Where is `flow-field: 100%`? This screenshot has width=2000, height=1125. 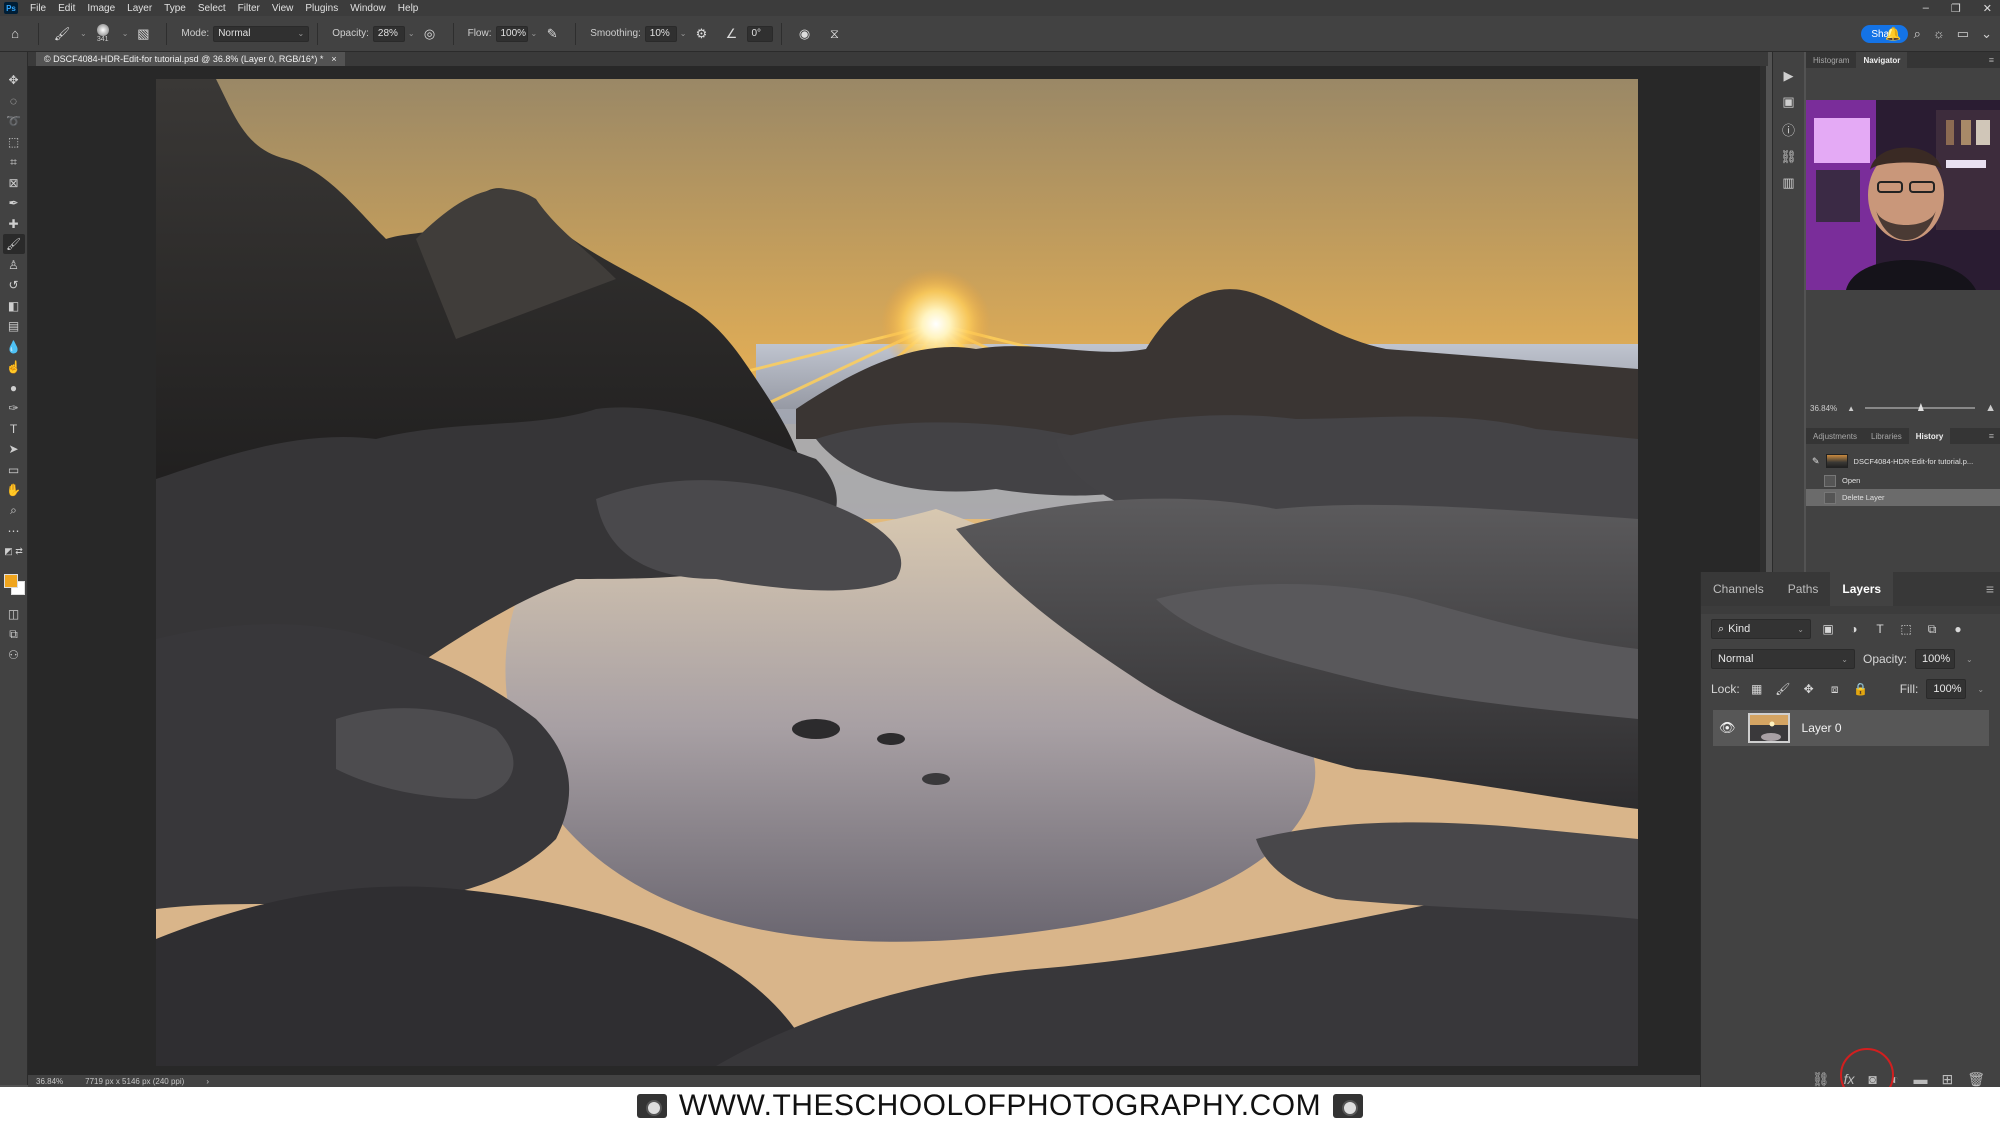
flow-field: 100% is located at coordinates (511, 33).